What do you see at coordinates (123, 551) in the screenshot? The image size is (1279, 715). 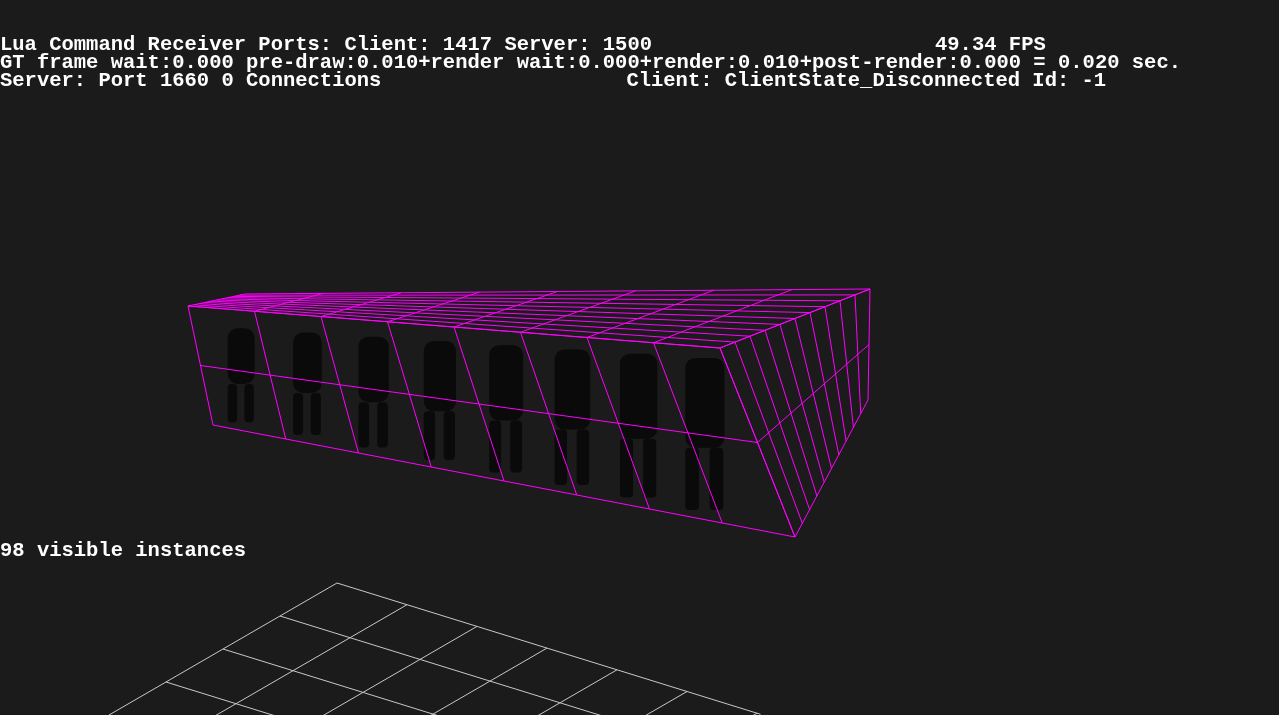 I see `instance-count-text: 98 visible instances` at bounding box center [123, 551].